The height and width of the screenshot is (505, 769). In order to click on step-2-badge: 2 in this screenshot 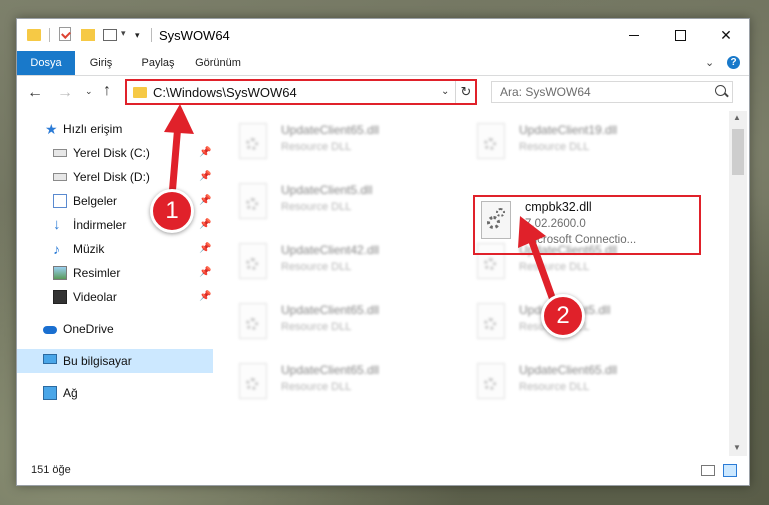, I will do `click(563, 316)`.